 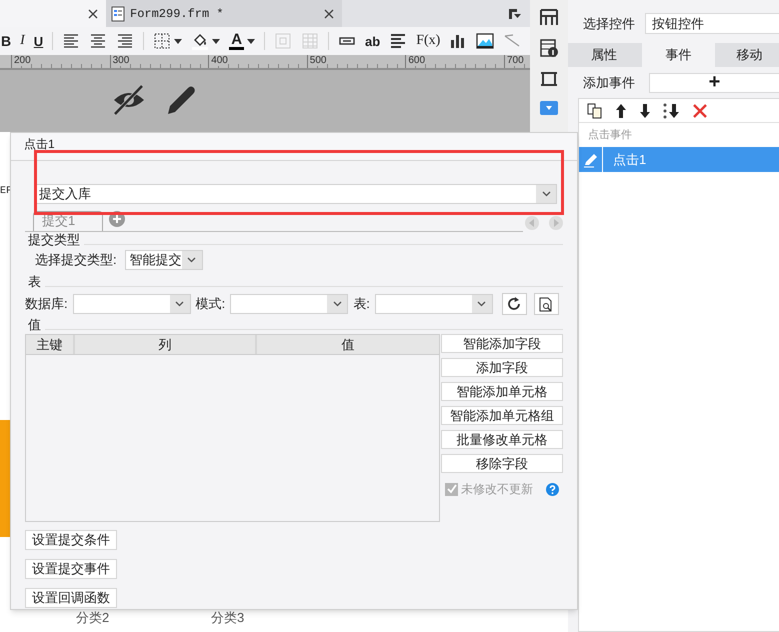 What do you see at coordinates (549, 48) in the screenshot?
I see `info-table-icon` at bounding box center [549, 48].